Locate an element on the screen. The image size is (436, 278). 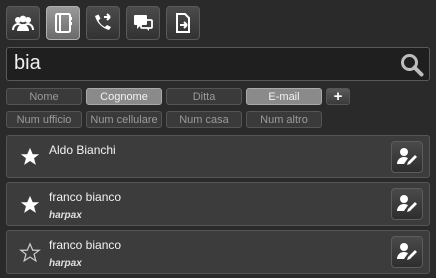
export-icon is located at coordinates (183, 23).